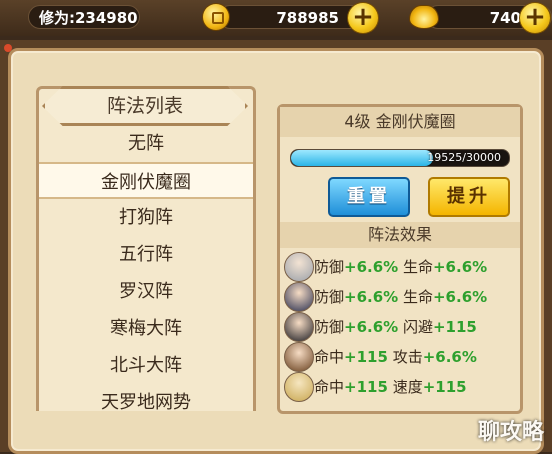  What do you see at coordinates (363, 18) in the screenshot?
I see `add-coins-button: +` at bounding box center [363, 18].